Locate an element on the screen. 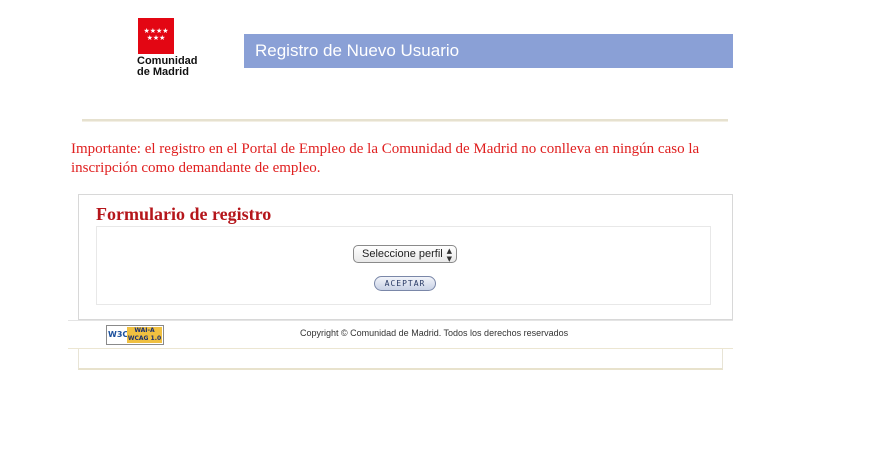  madrid-flag-stars-icon: ★★★★ ★★★ is located at coordinates (156, 36).